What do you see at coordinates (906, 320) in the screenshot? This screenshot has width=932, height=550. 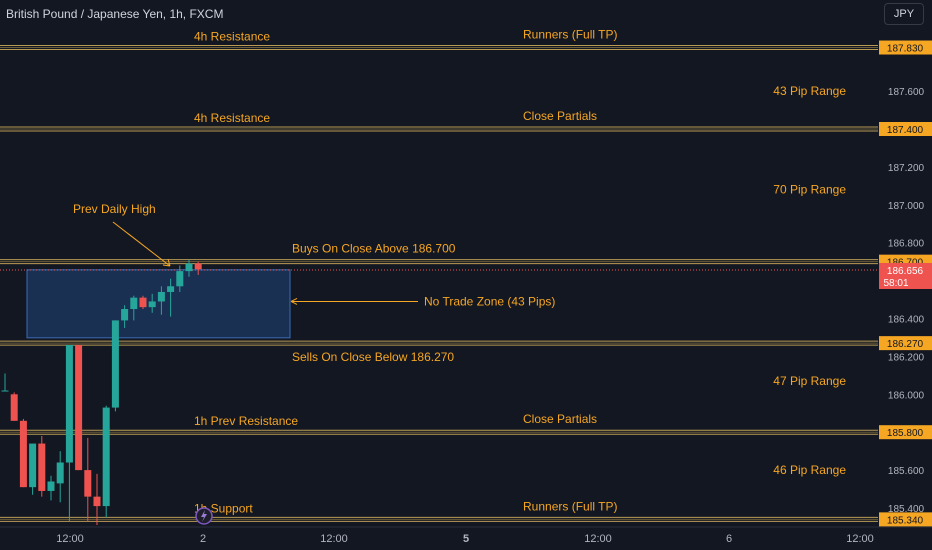 I see `price-axis-tick-label: 186.400` at bounding box center [906, 320].